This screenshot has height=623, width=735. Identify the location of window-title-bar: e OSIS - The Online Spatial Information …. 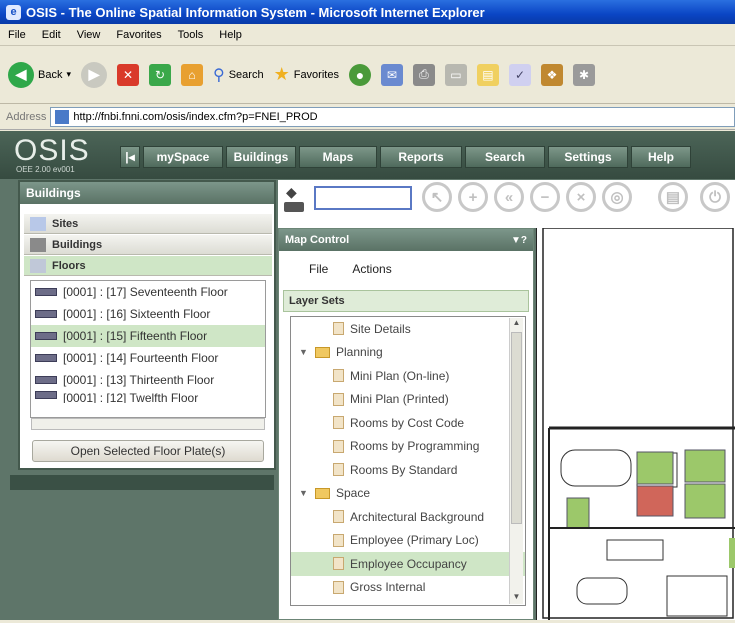
(367, 12).